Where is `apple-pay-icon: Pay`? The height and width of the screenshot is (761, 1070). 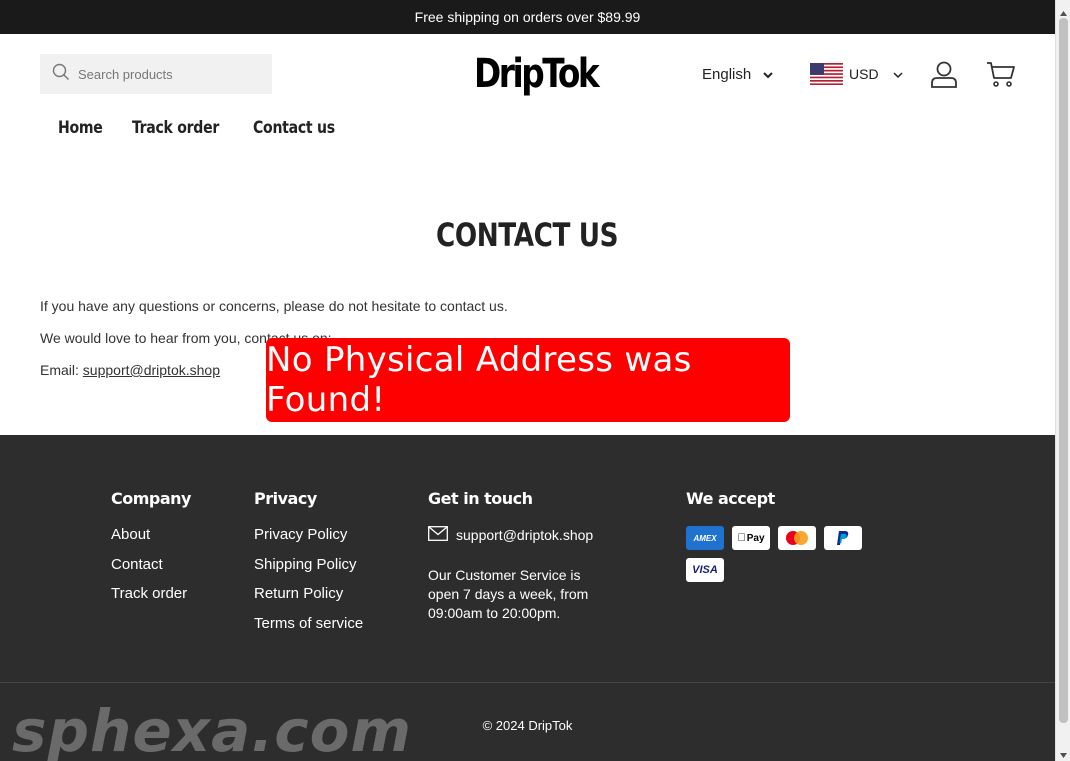 apple-pay-icon: Pay is located at coordinates (751, 538).